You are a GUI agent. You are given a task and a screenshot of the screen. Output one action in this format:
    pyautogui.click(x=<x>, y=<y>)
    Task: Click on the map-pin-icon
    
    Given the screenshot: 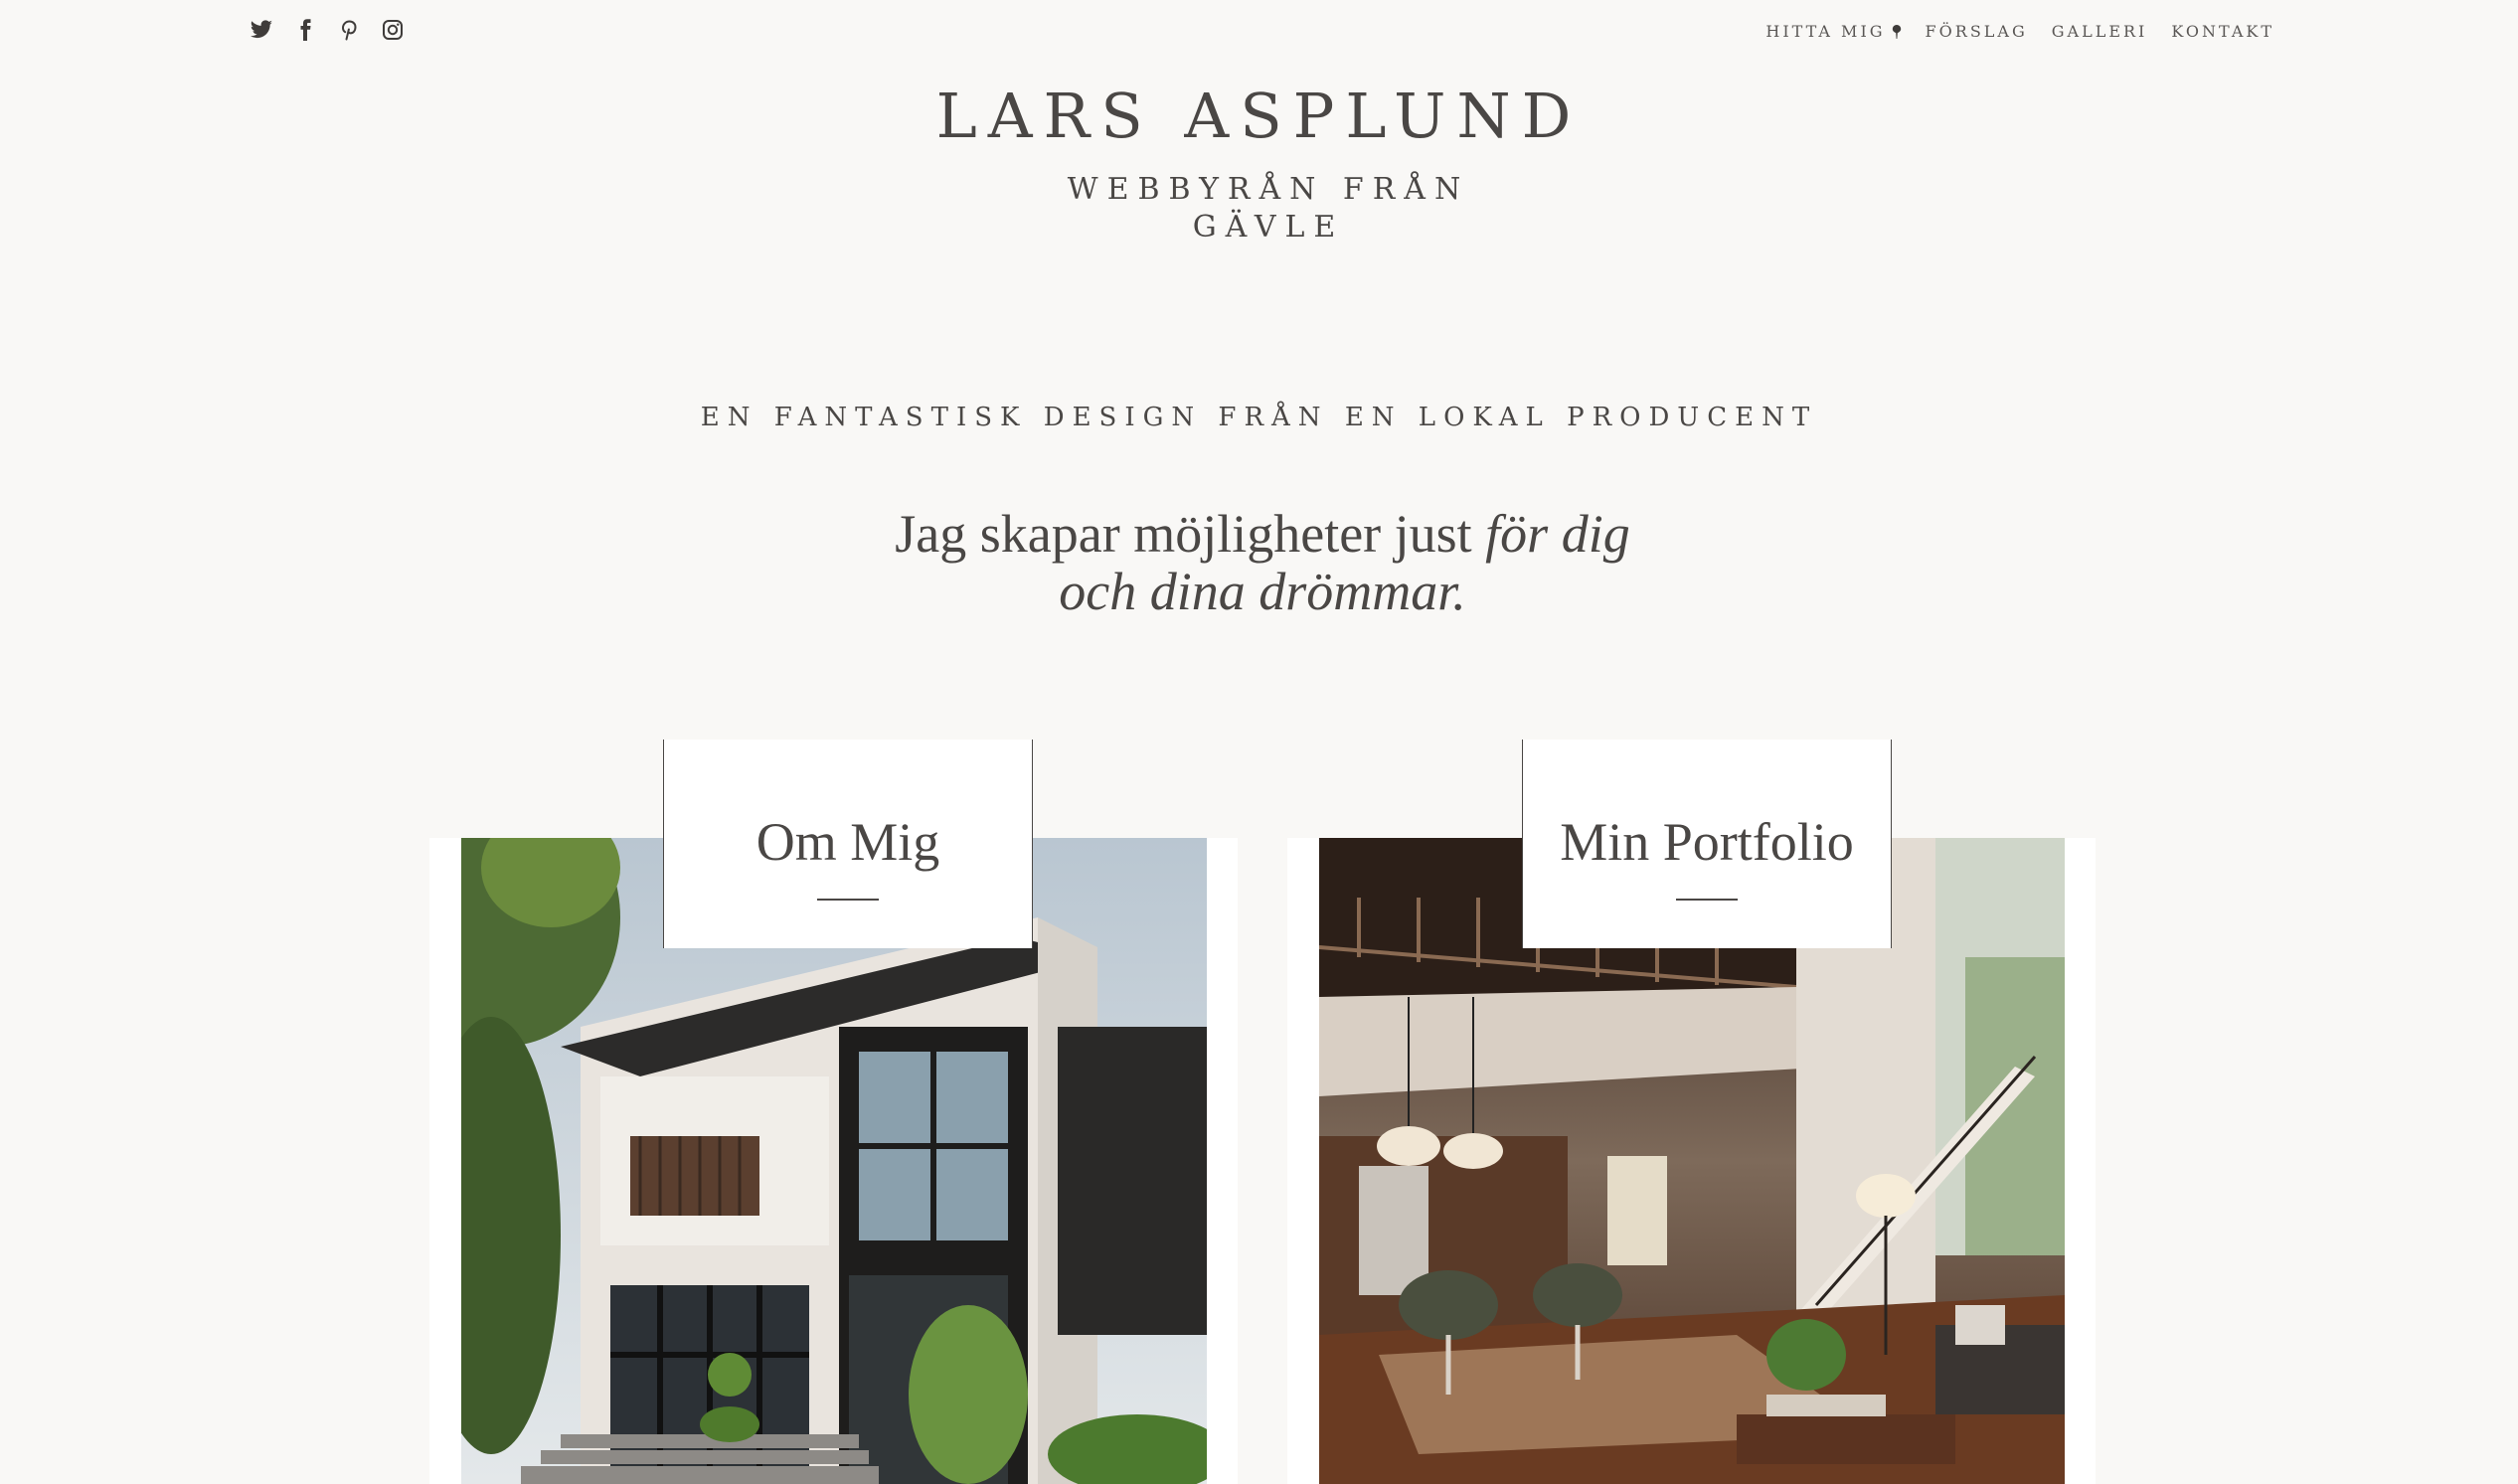 What is the action you would take?
    pyautogui.click(x=1897, y=31)
    